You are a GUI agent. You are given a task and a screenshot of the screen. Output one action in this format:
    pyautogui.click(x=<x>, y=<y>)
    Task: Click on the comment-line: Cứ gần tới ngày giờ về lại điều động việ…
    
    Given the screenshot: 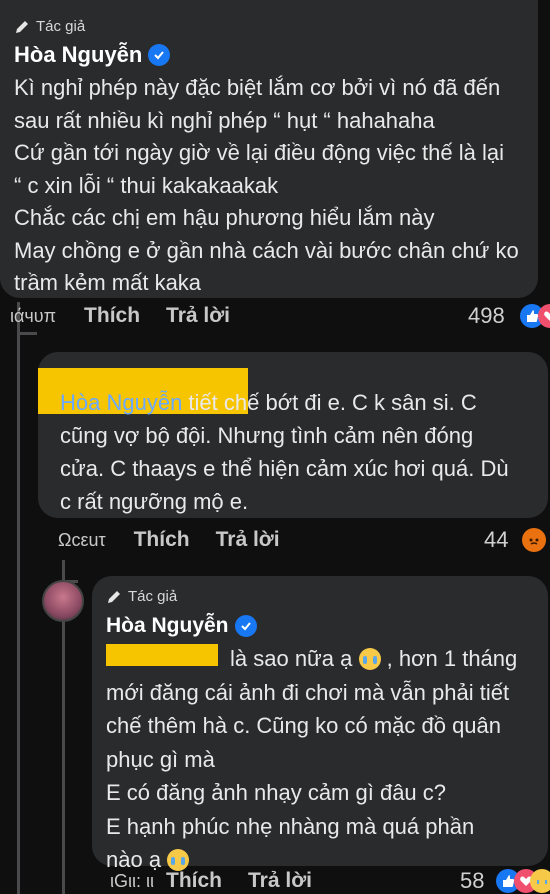 What is the action you would take?
    pyautogui.click(x=259, y=152)
    